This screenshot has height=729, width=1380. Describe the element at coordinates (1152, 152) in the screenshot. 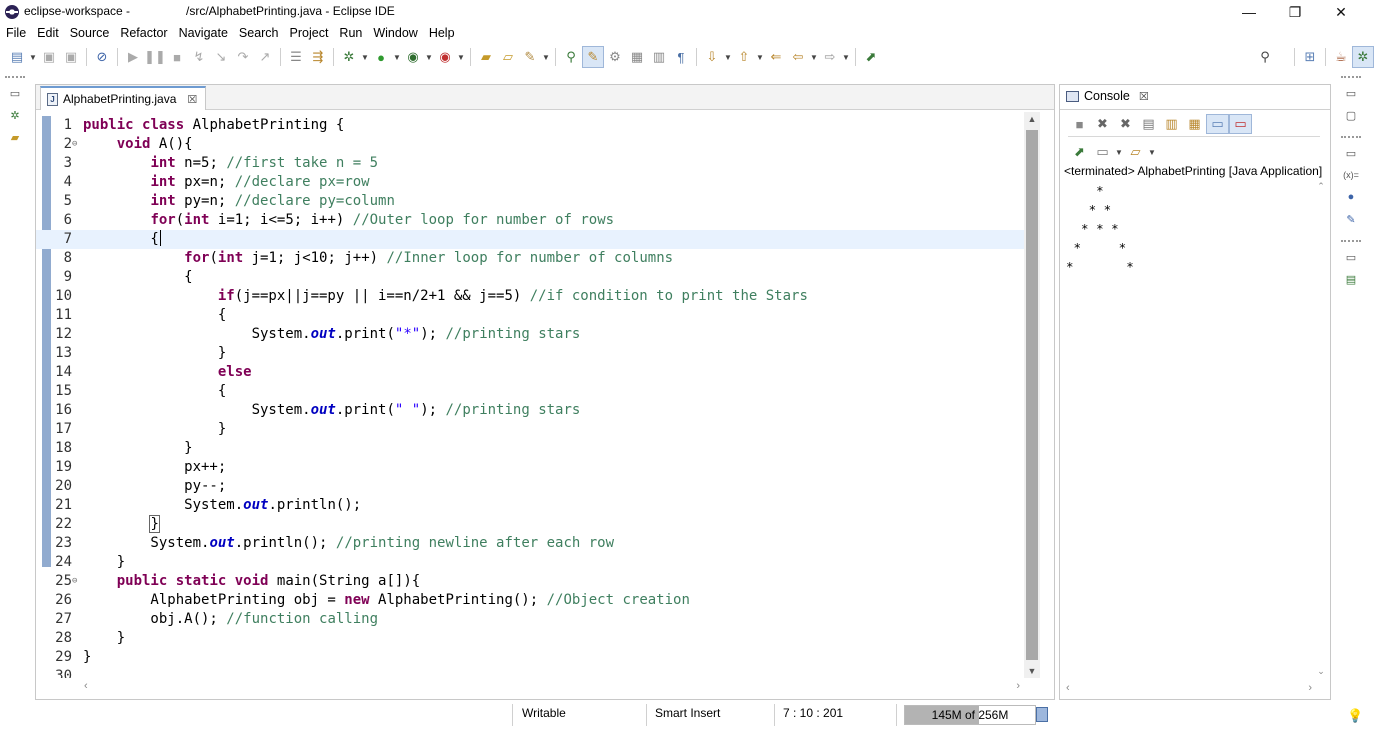

I see `open-console-dropdown-icon: ▼` at that location.